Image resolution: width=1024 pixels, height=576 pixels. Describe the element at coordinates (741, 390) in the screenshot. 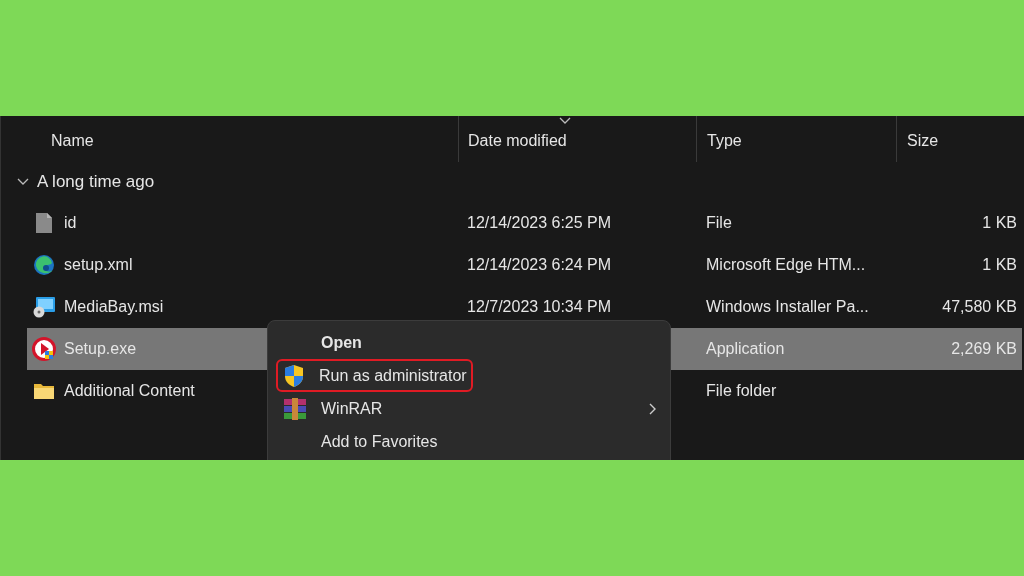

I see `type-text: File folder` at that location.